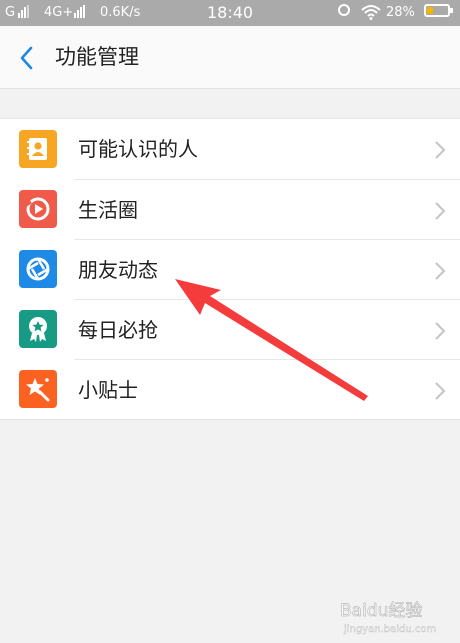 Image resolution: width=460 pixels, height=643 pixels. I want to click on back-arrow-icon, so click(26, 58).